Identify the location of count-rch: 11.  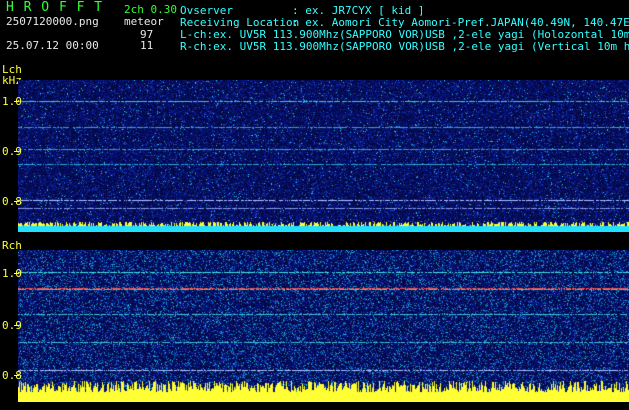
(147, 45).